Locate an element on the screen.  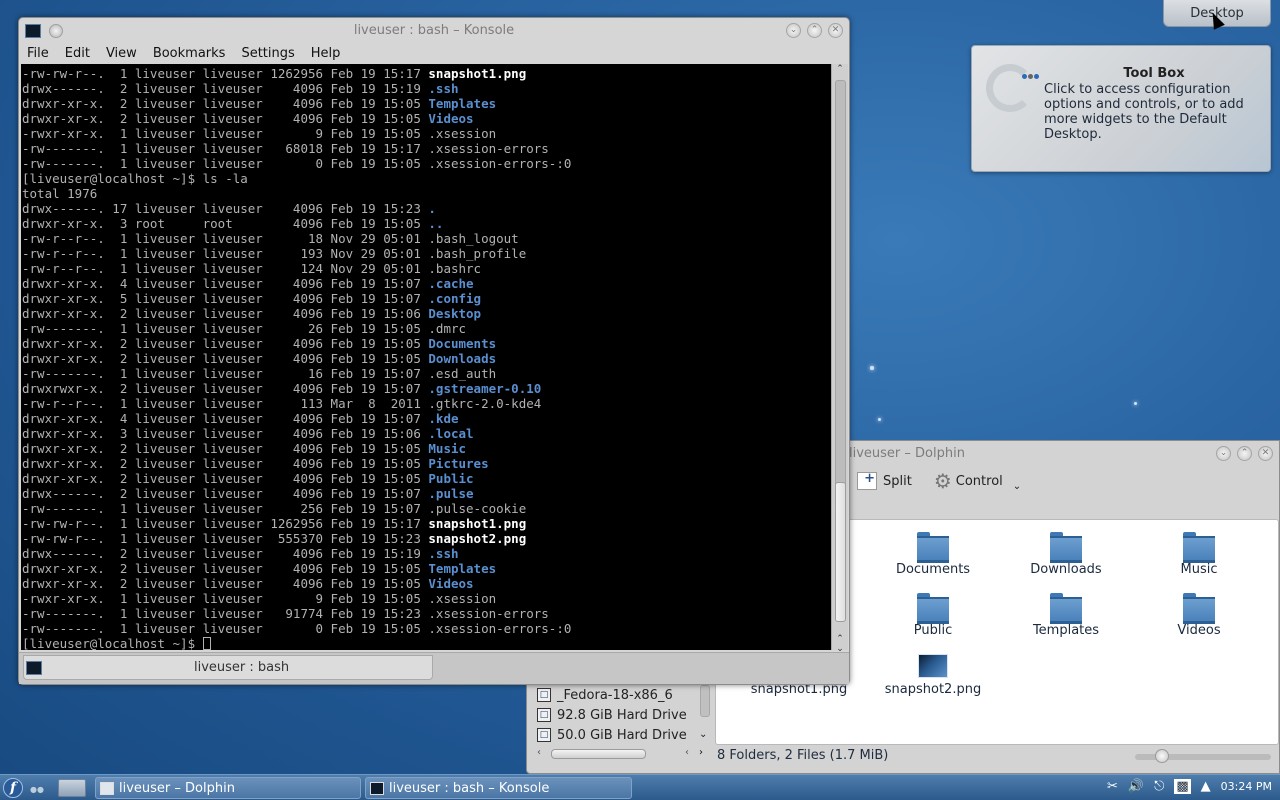
clock: 03:24 PM is located at coordinates (1246, 786).